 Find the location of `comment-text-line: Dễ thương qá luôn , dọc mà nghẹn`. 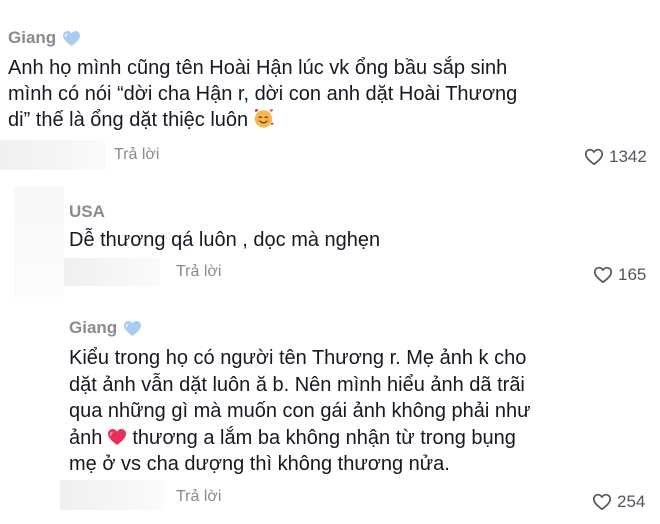

comment-text-line: Dễ thương qá luôn , dọc mà nghẹn is located at coordinates (225, 240).